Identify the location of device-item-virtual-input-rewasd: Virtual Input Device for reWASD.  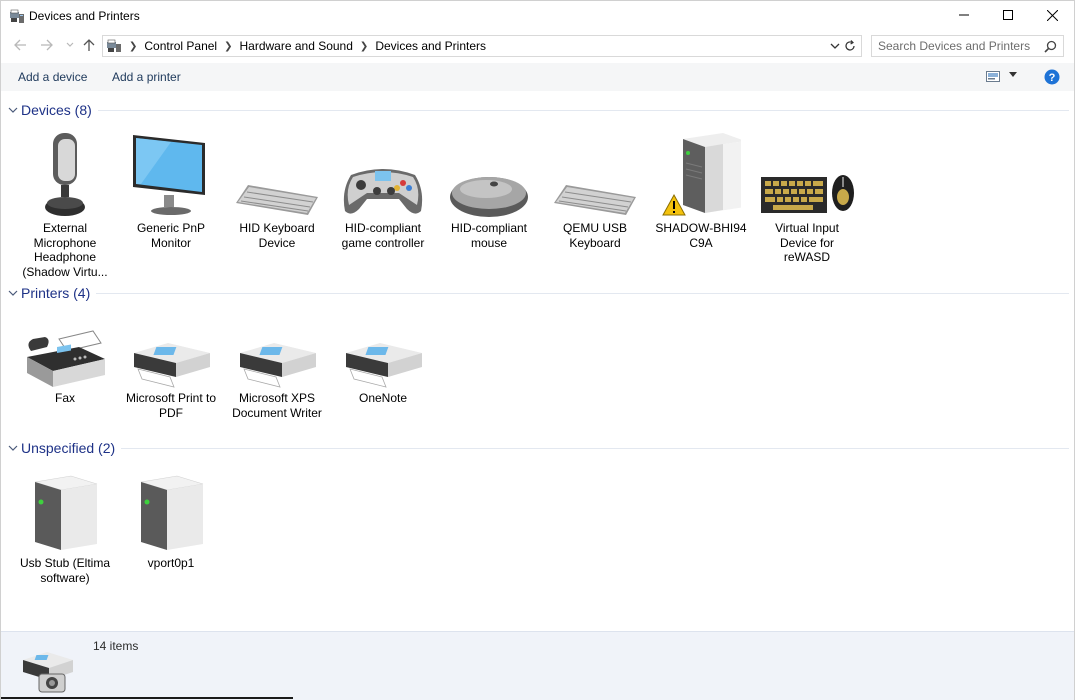
(807, 197).